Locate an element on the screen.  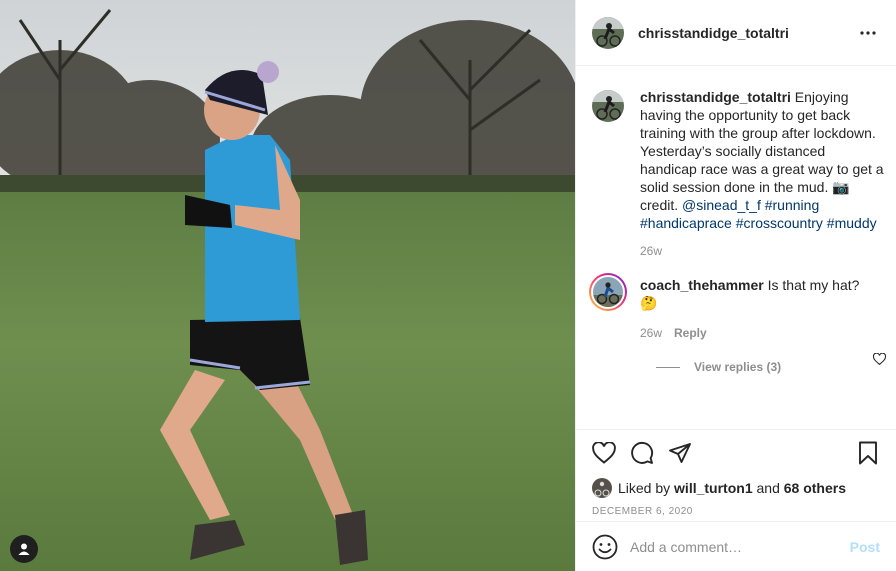
share-button is located at coordinates (680, 453).